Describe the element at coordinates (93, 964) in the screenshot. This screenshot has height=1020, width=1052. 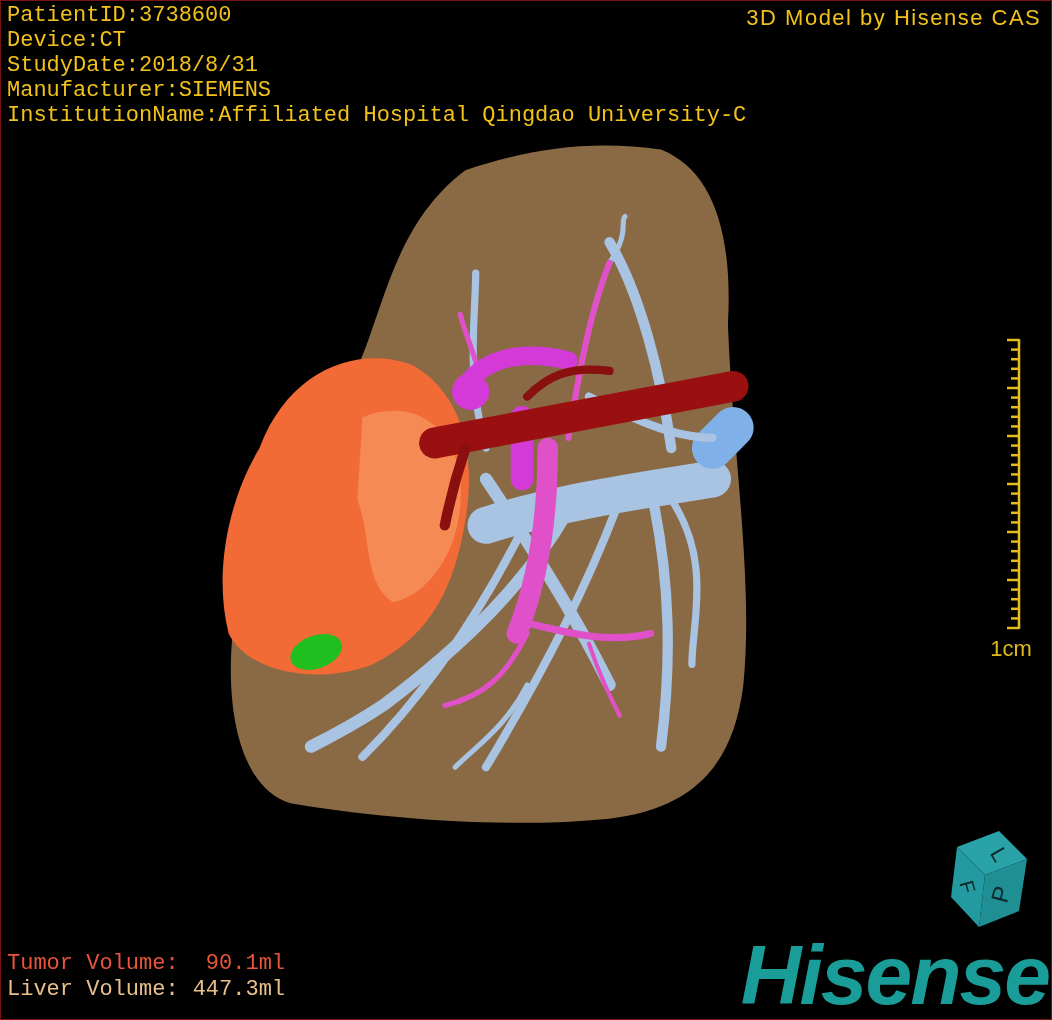
I see `volume-label: Tumor Volume:` at that location.